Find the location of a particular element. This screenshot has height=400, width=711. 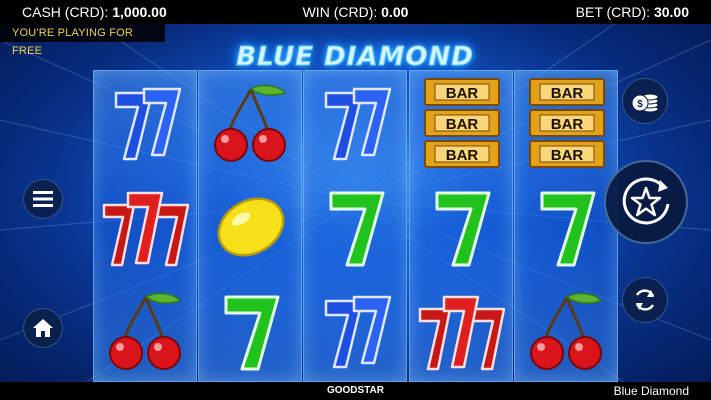

game-name-label: Blue Diamond is located at coordinates (651, 391).